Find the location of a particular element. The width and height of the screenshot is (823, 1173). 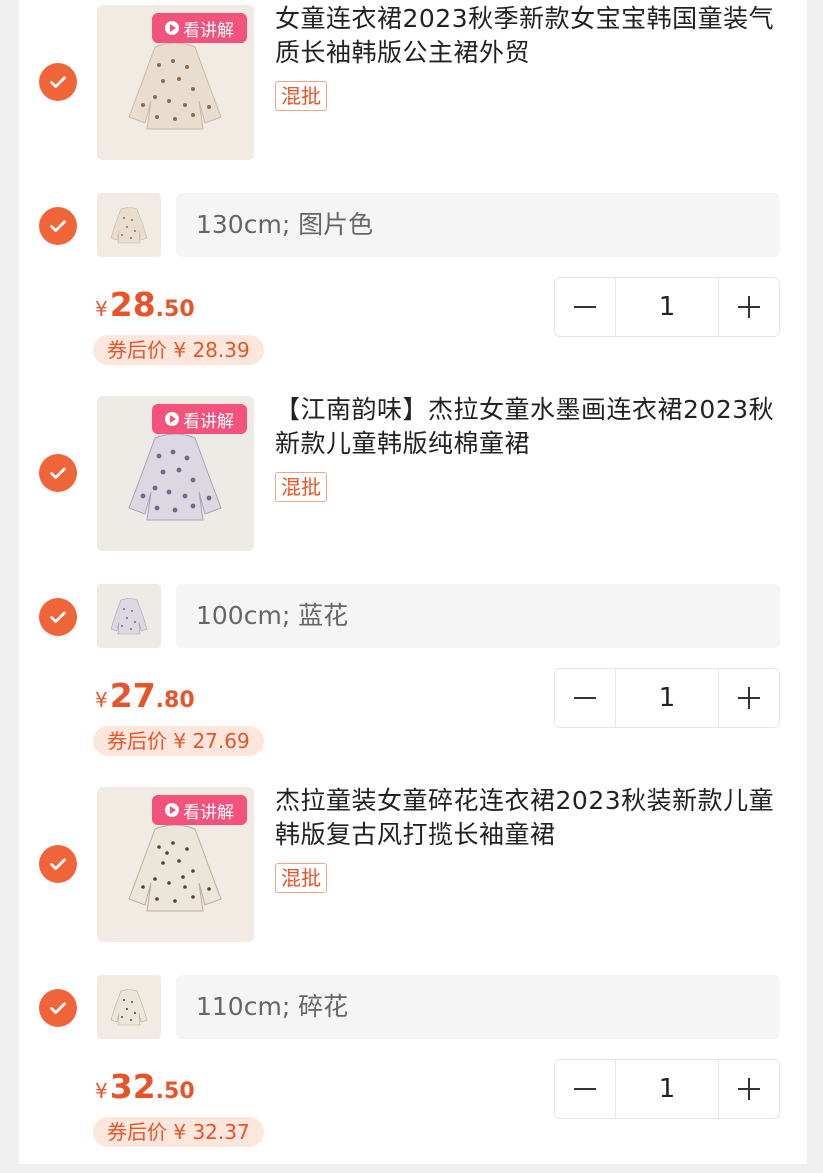

coupon-price-badge: 券后价 ¥ 28.39 is located at coordinates (178, 350).